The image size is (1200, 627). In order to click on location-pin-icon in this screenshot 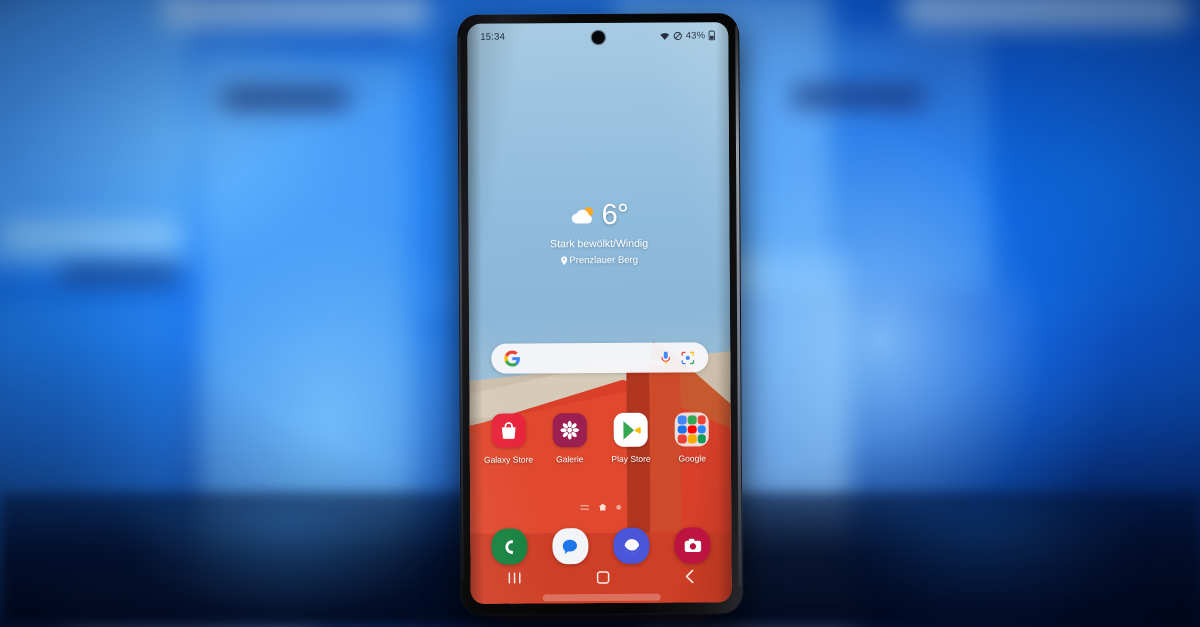, I will do `click(563, 261)`.